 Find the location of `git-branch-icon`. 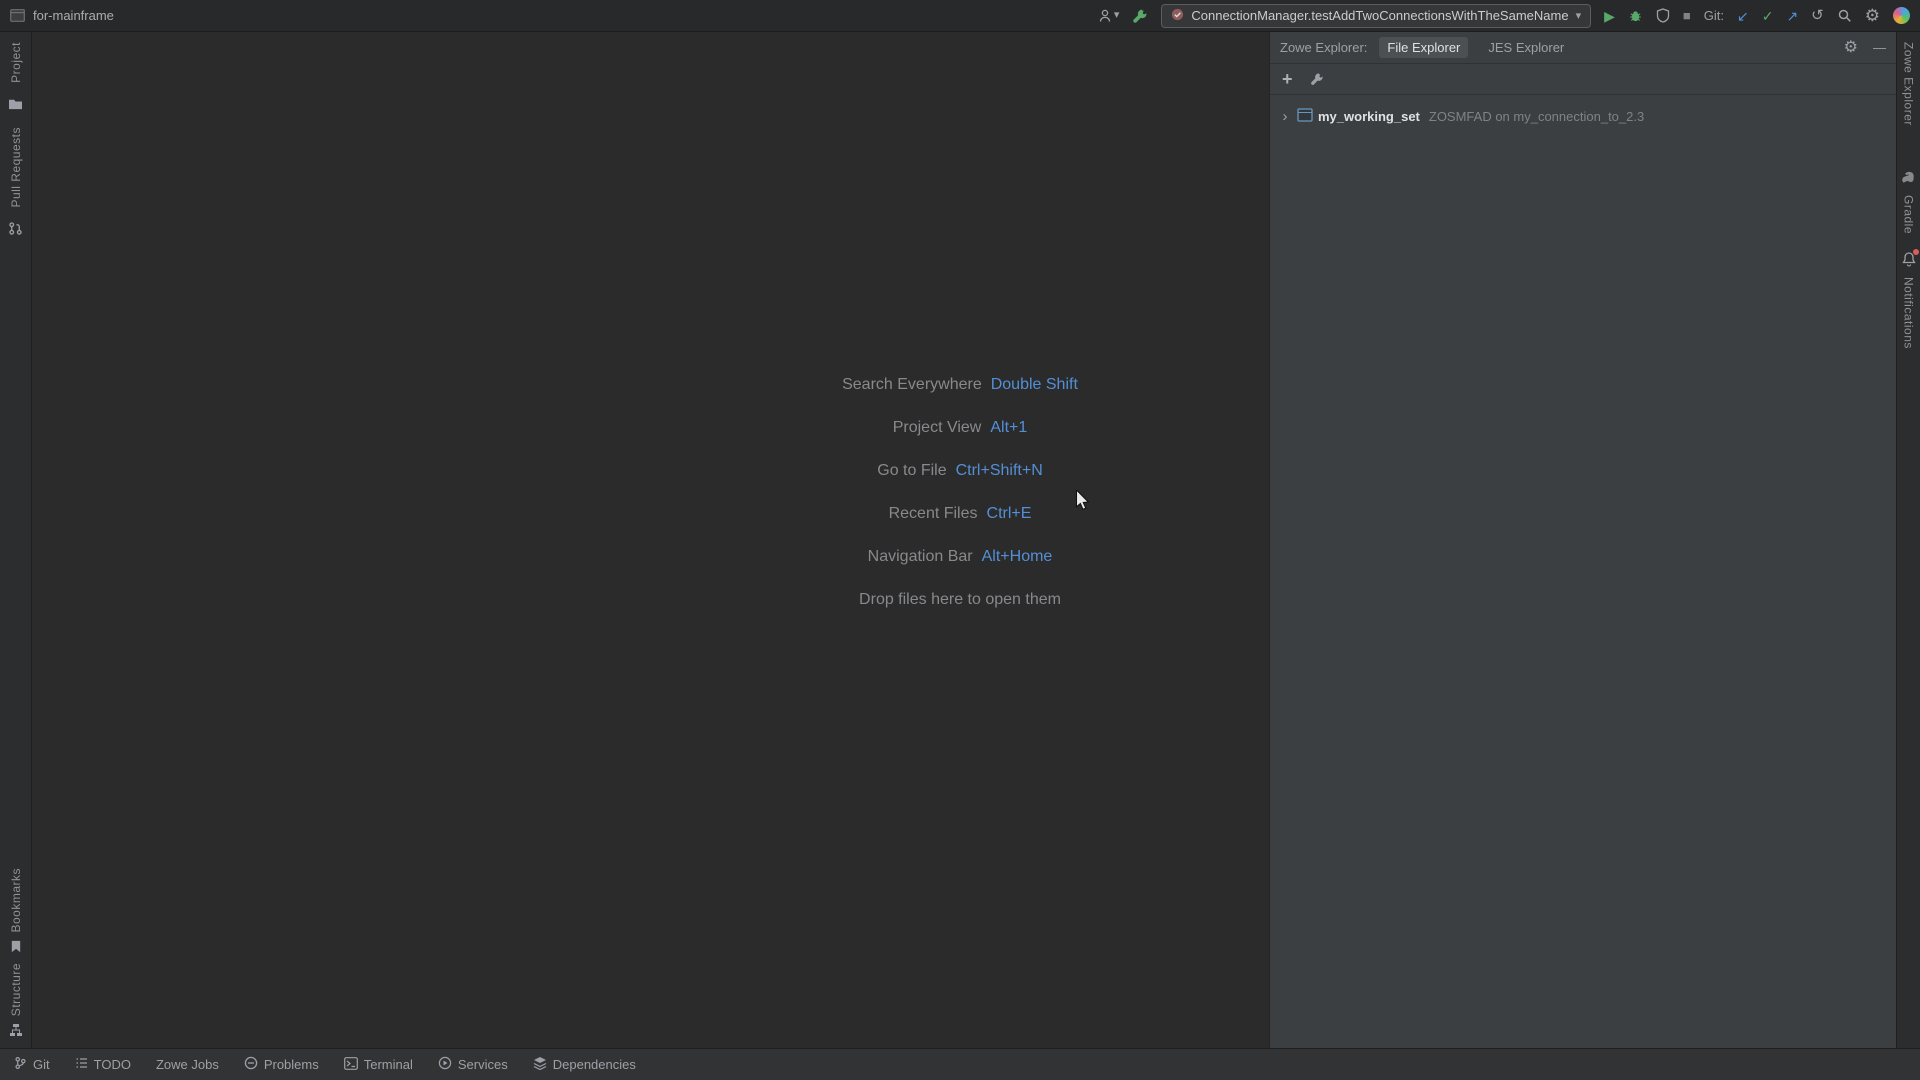

git-branch-icon is located at coordinates (20, 1064).